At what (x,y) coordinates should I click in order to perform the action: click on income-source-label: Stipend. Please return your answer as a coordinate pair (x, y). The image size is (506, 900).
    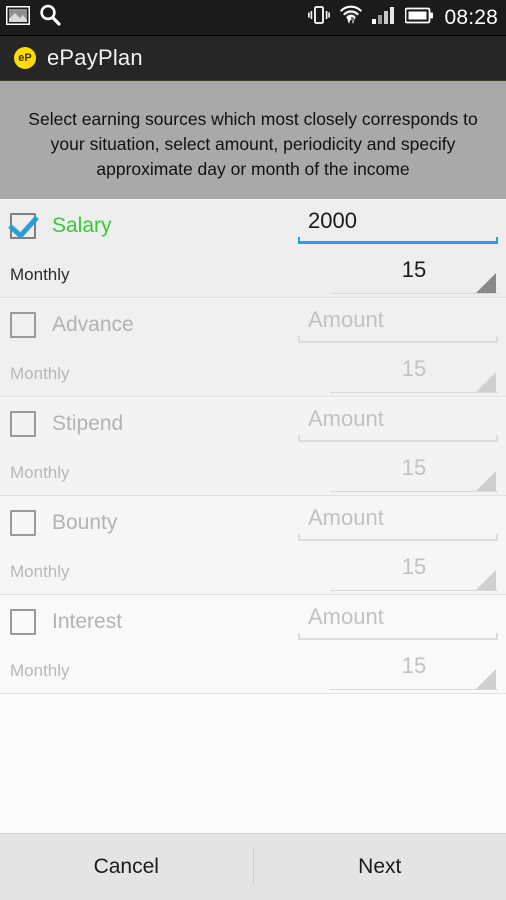
    Looking at the image, I should click on (88, 423).